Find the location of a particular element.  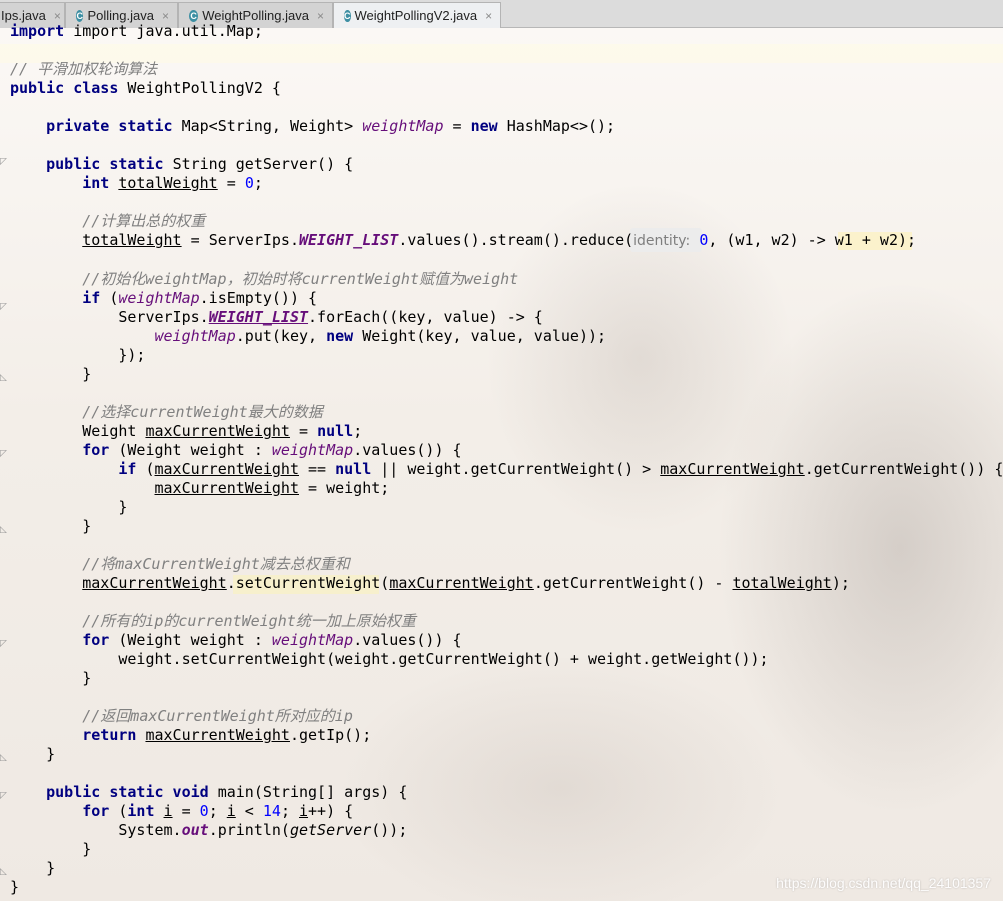

tab-label: Ips.java is located at coordinates (23, 15).